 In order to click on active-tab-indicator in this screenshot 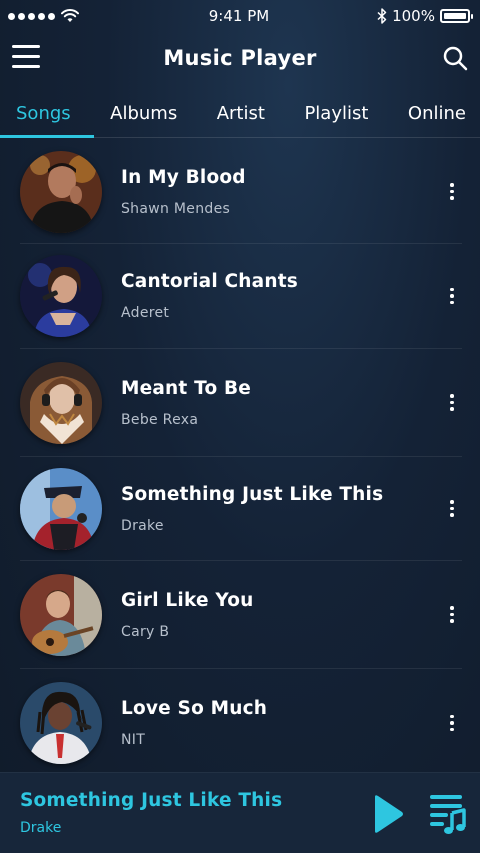, I will do `click(47, 136)`.